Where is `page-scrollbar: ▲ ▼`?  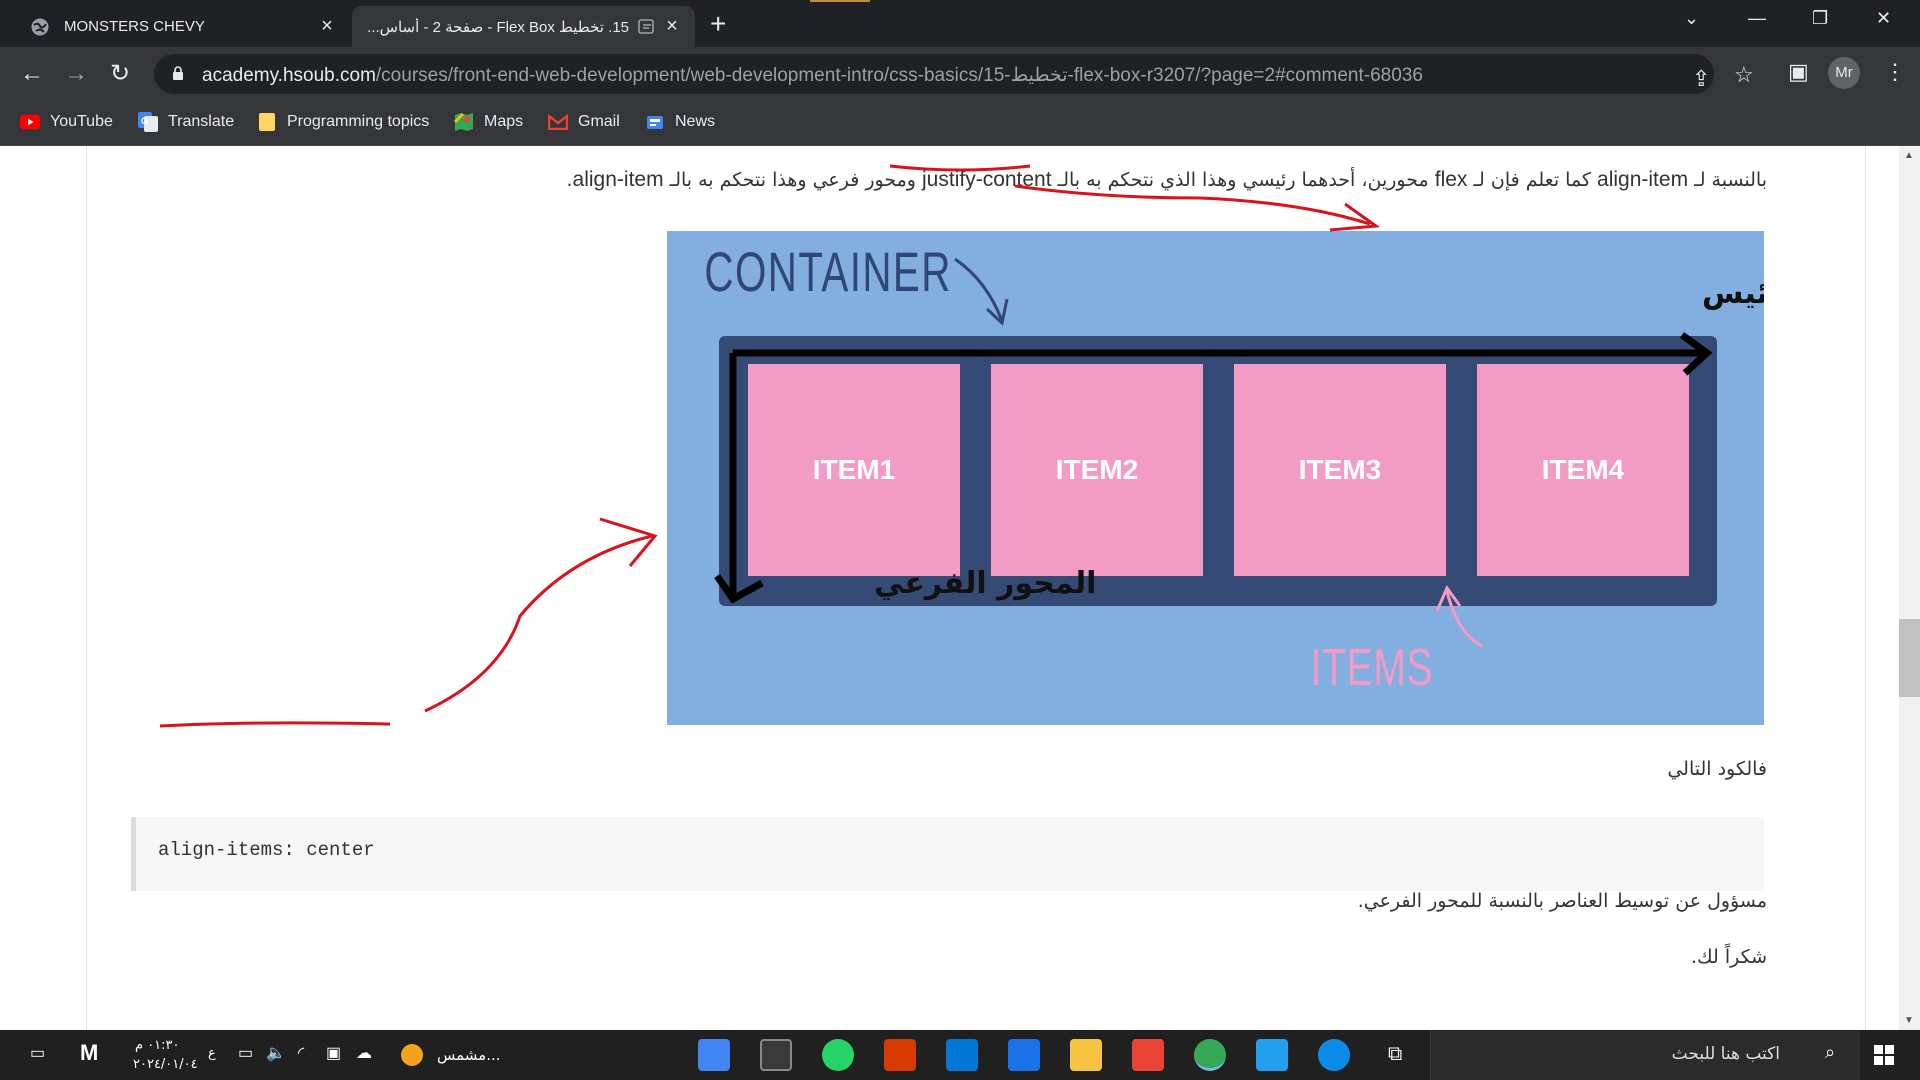
page-scrollbar: ▲ ▼ is located at coordinates (1909, 588).